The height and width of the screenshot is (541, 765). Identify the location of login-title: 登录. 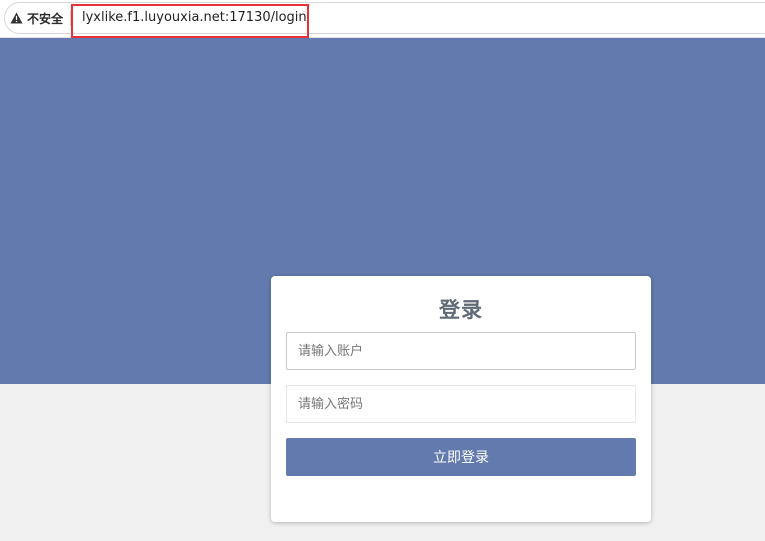
(461, 310).